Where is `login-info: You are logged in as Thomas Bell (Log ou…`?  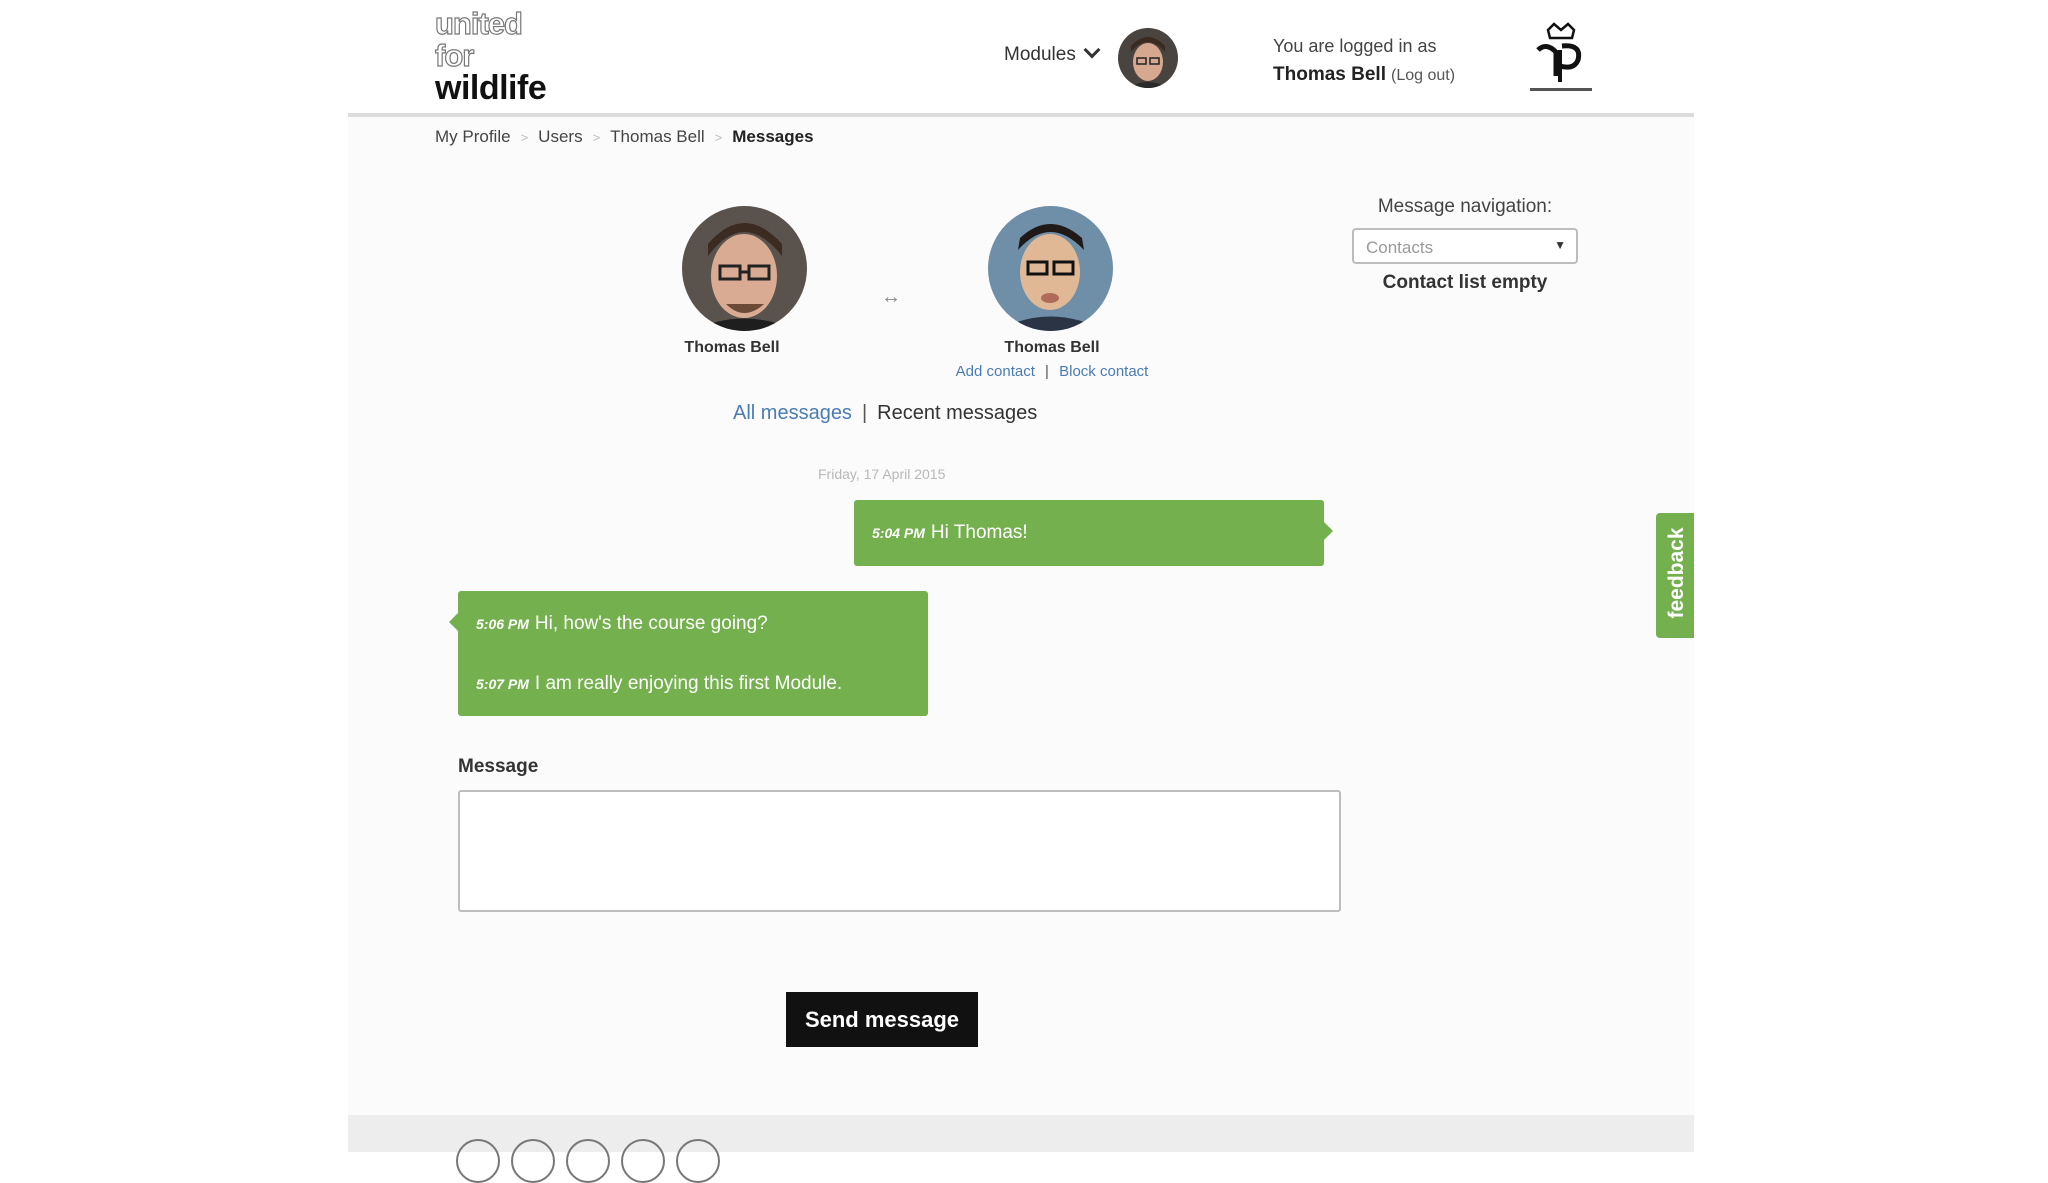
login-info: You are logged in as Thomas Bell (Log ou… is located at coordinates (1364, 61).